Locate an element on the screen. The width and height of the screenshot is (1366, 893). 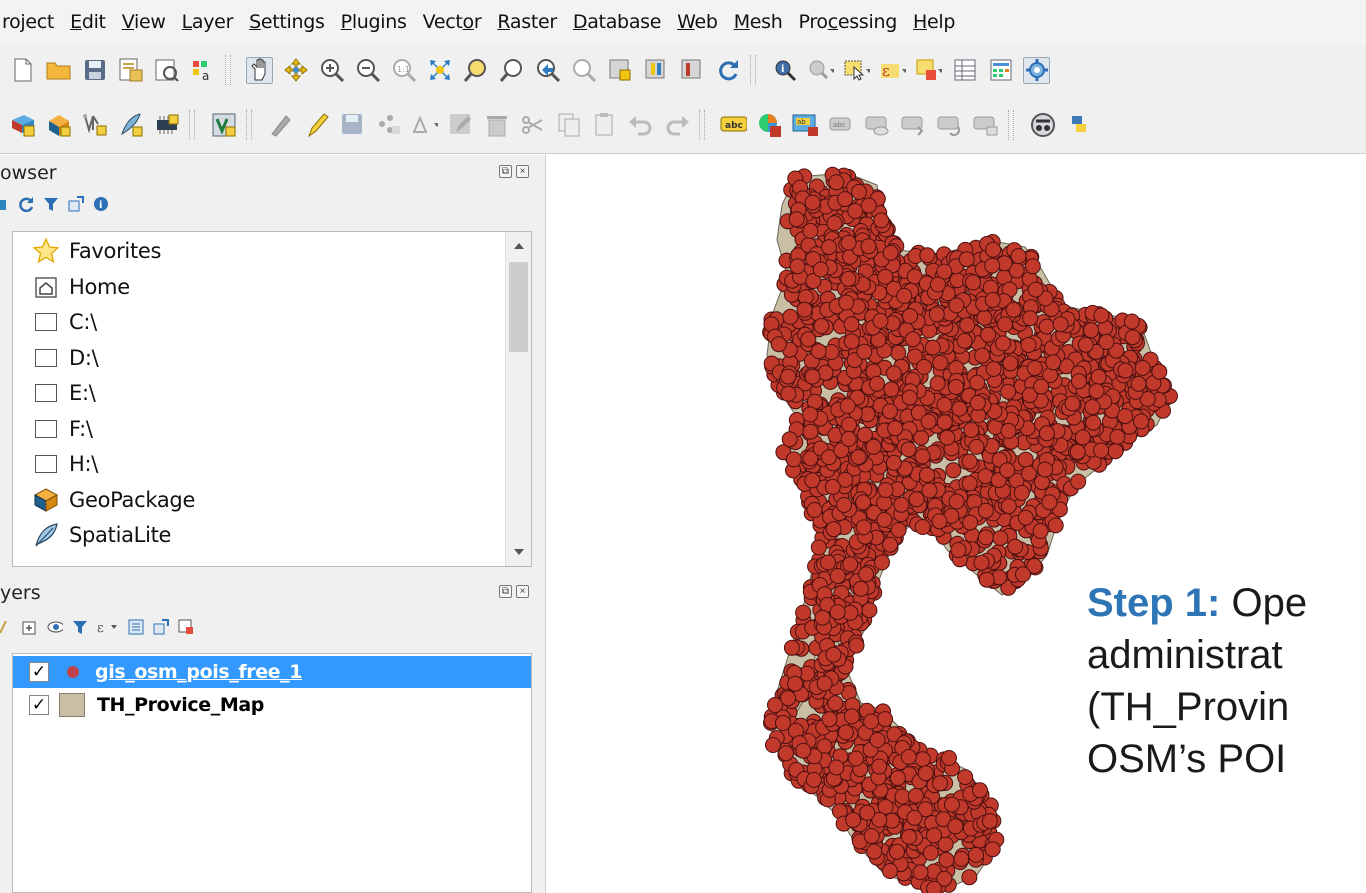
browser-item: Favorites is located at coordinates (97, 251).